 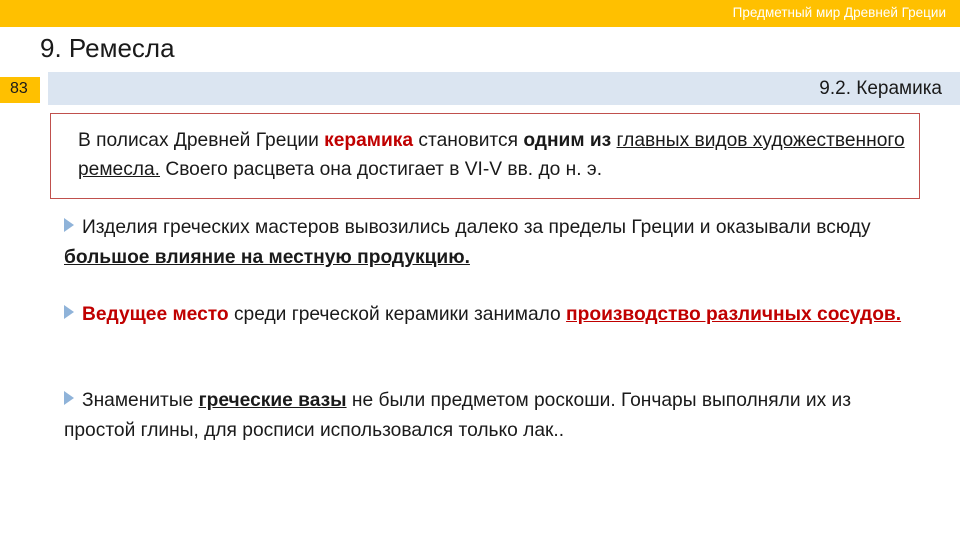 I want to click on slide-number-badge: 83, so click(x=20, y=90).